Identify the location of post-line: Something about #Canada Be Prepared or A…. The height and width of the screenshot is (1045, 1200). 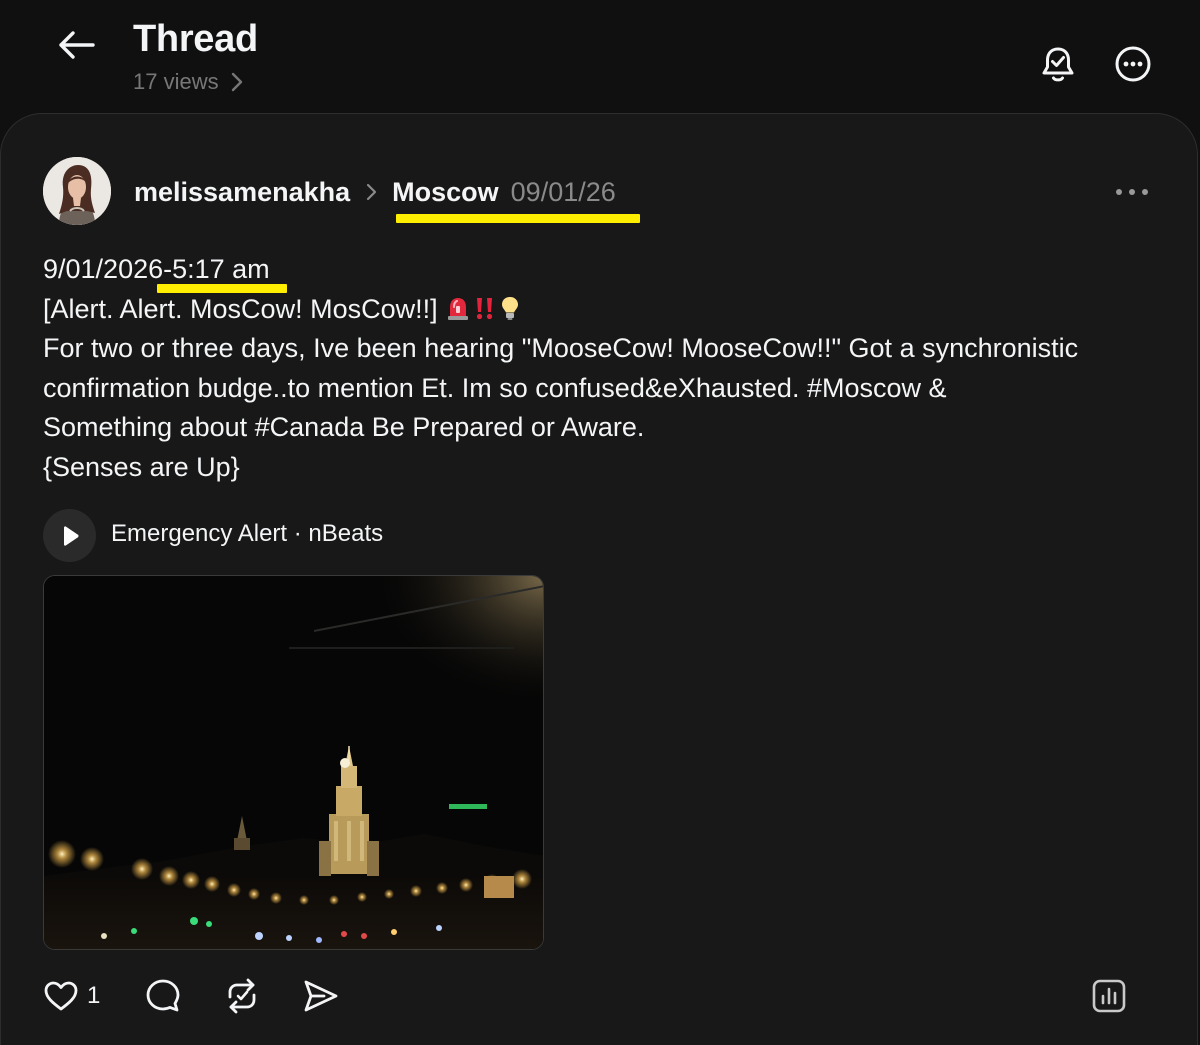
(344, 427).